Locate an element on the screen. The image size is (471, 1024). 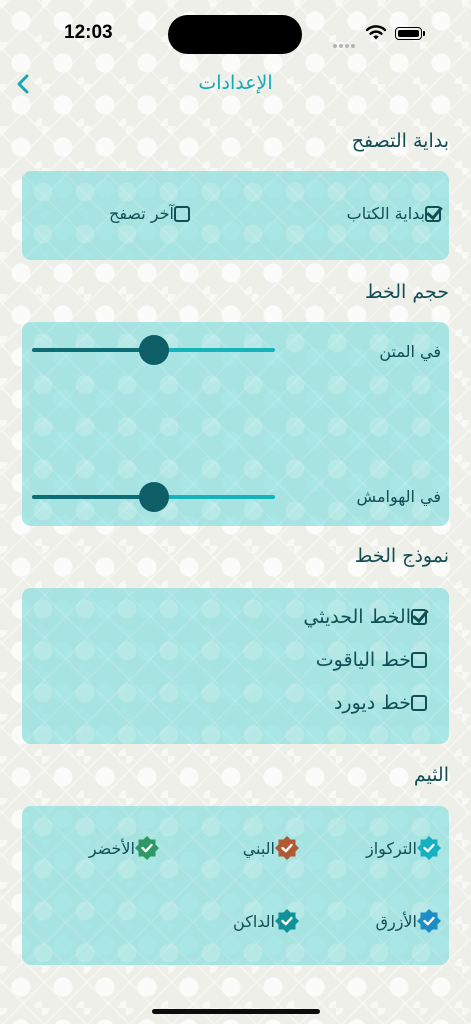
home-indicator is located at coordinates (236, 1011).